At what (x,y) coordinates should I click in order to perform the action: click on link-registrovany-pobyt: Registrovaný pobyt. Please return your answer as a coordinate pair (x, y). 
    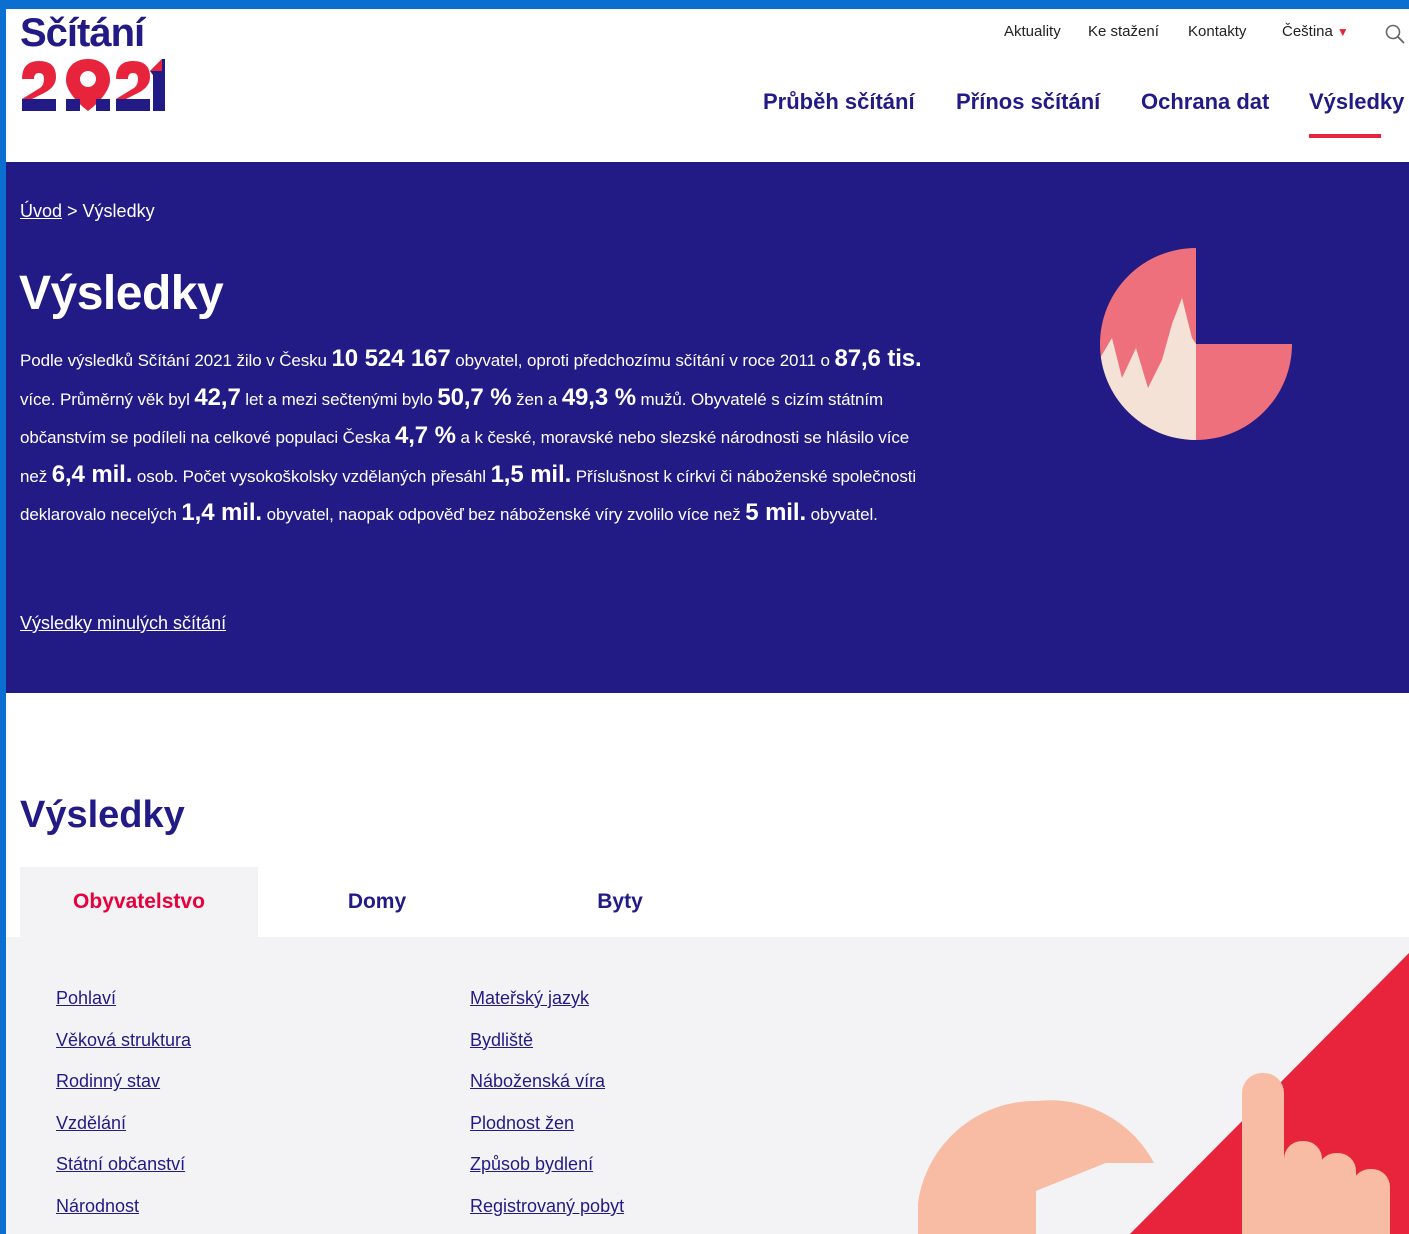
    Looking at the image, I should click on (547, 1207).